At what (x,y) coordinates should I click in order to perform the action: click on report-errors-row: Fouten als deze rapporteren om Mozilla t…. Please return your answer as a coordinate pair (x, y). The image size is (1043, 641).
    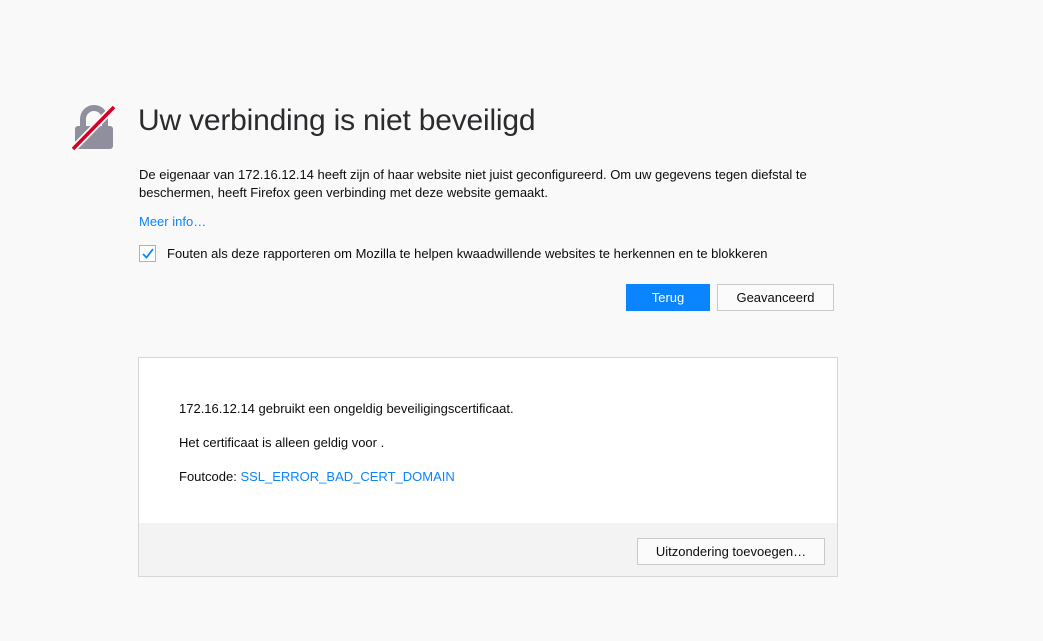
    Looking at the image, I should click on (453, 253).